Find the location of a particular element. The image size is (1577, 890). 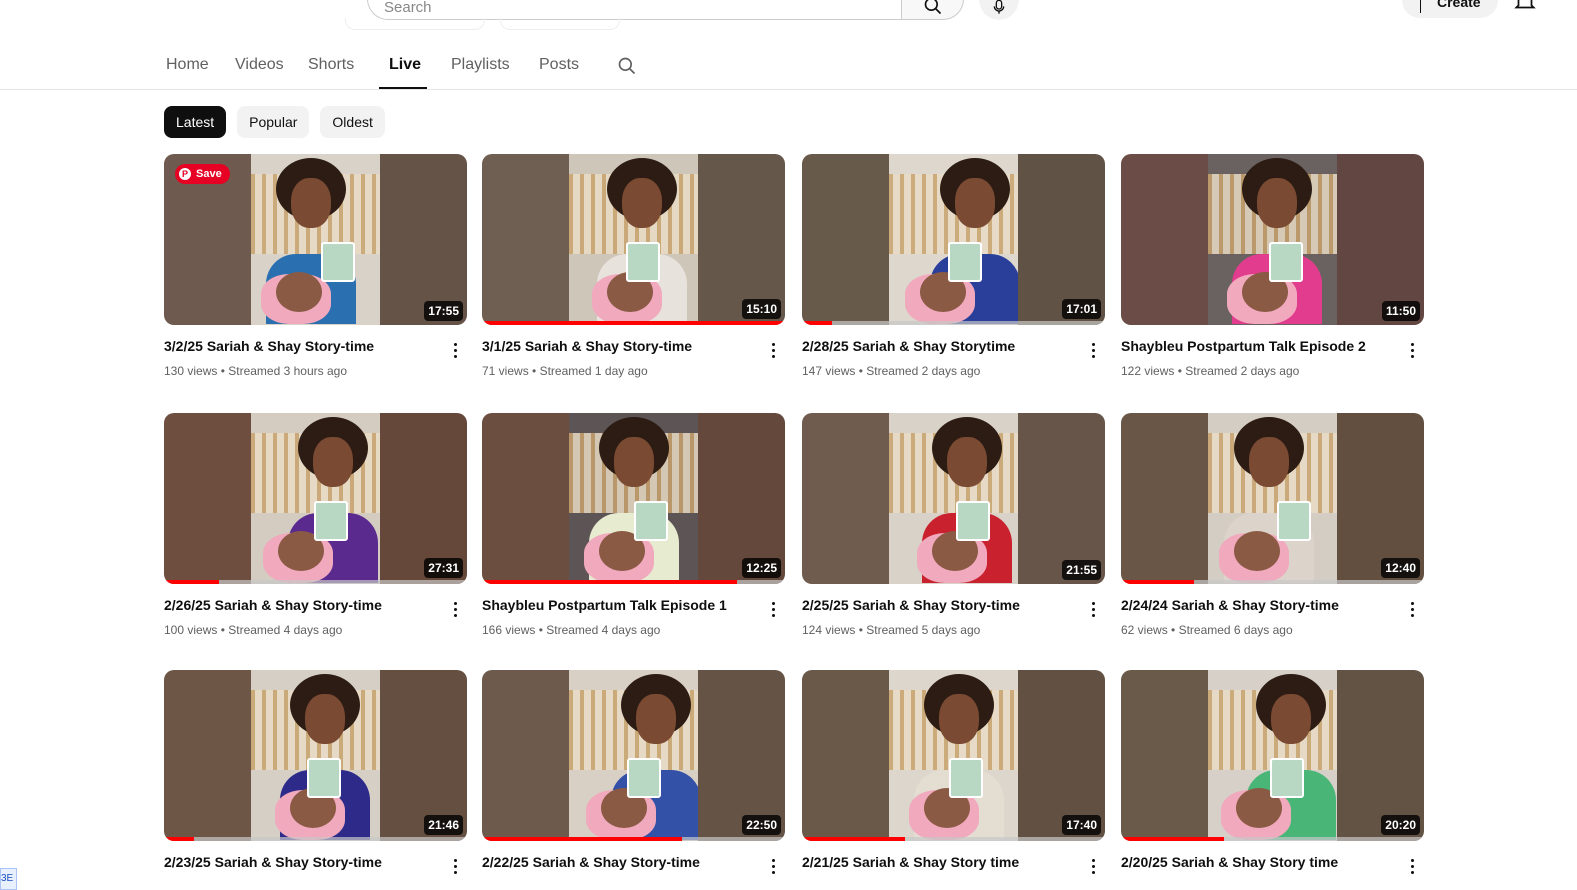

tab-videos: Videos is located at coordinates (259, 65).